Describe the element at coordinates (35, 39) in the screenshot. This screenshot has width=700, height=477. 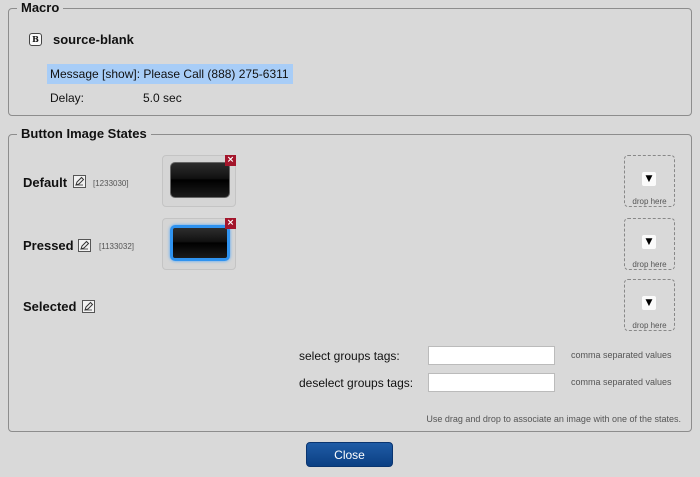
I see `macro-type-icon: B` at that location.